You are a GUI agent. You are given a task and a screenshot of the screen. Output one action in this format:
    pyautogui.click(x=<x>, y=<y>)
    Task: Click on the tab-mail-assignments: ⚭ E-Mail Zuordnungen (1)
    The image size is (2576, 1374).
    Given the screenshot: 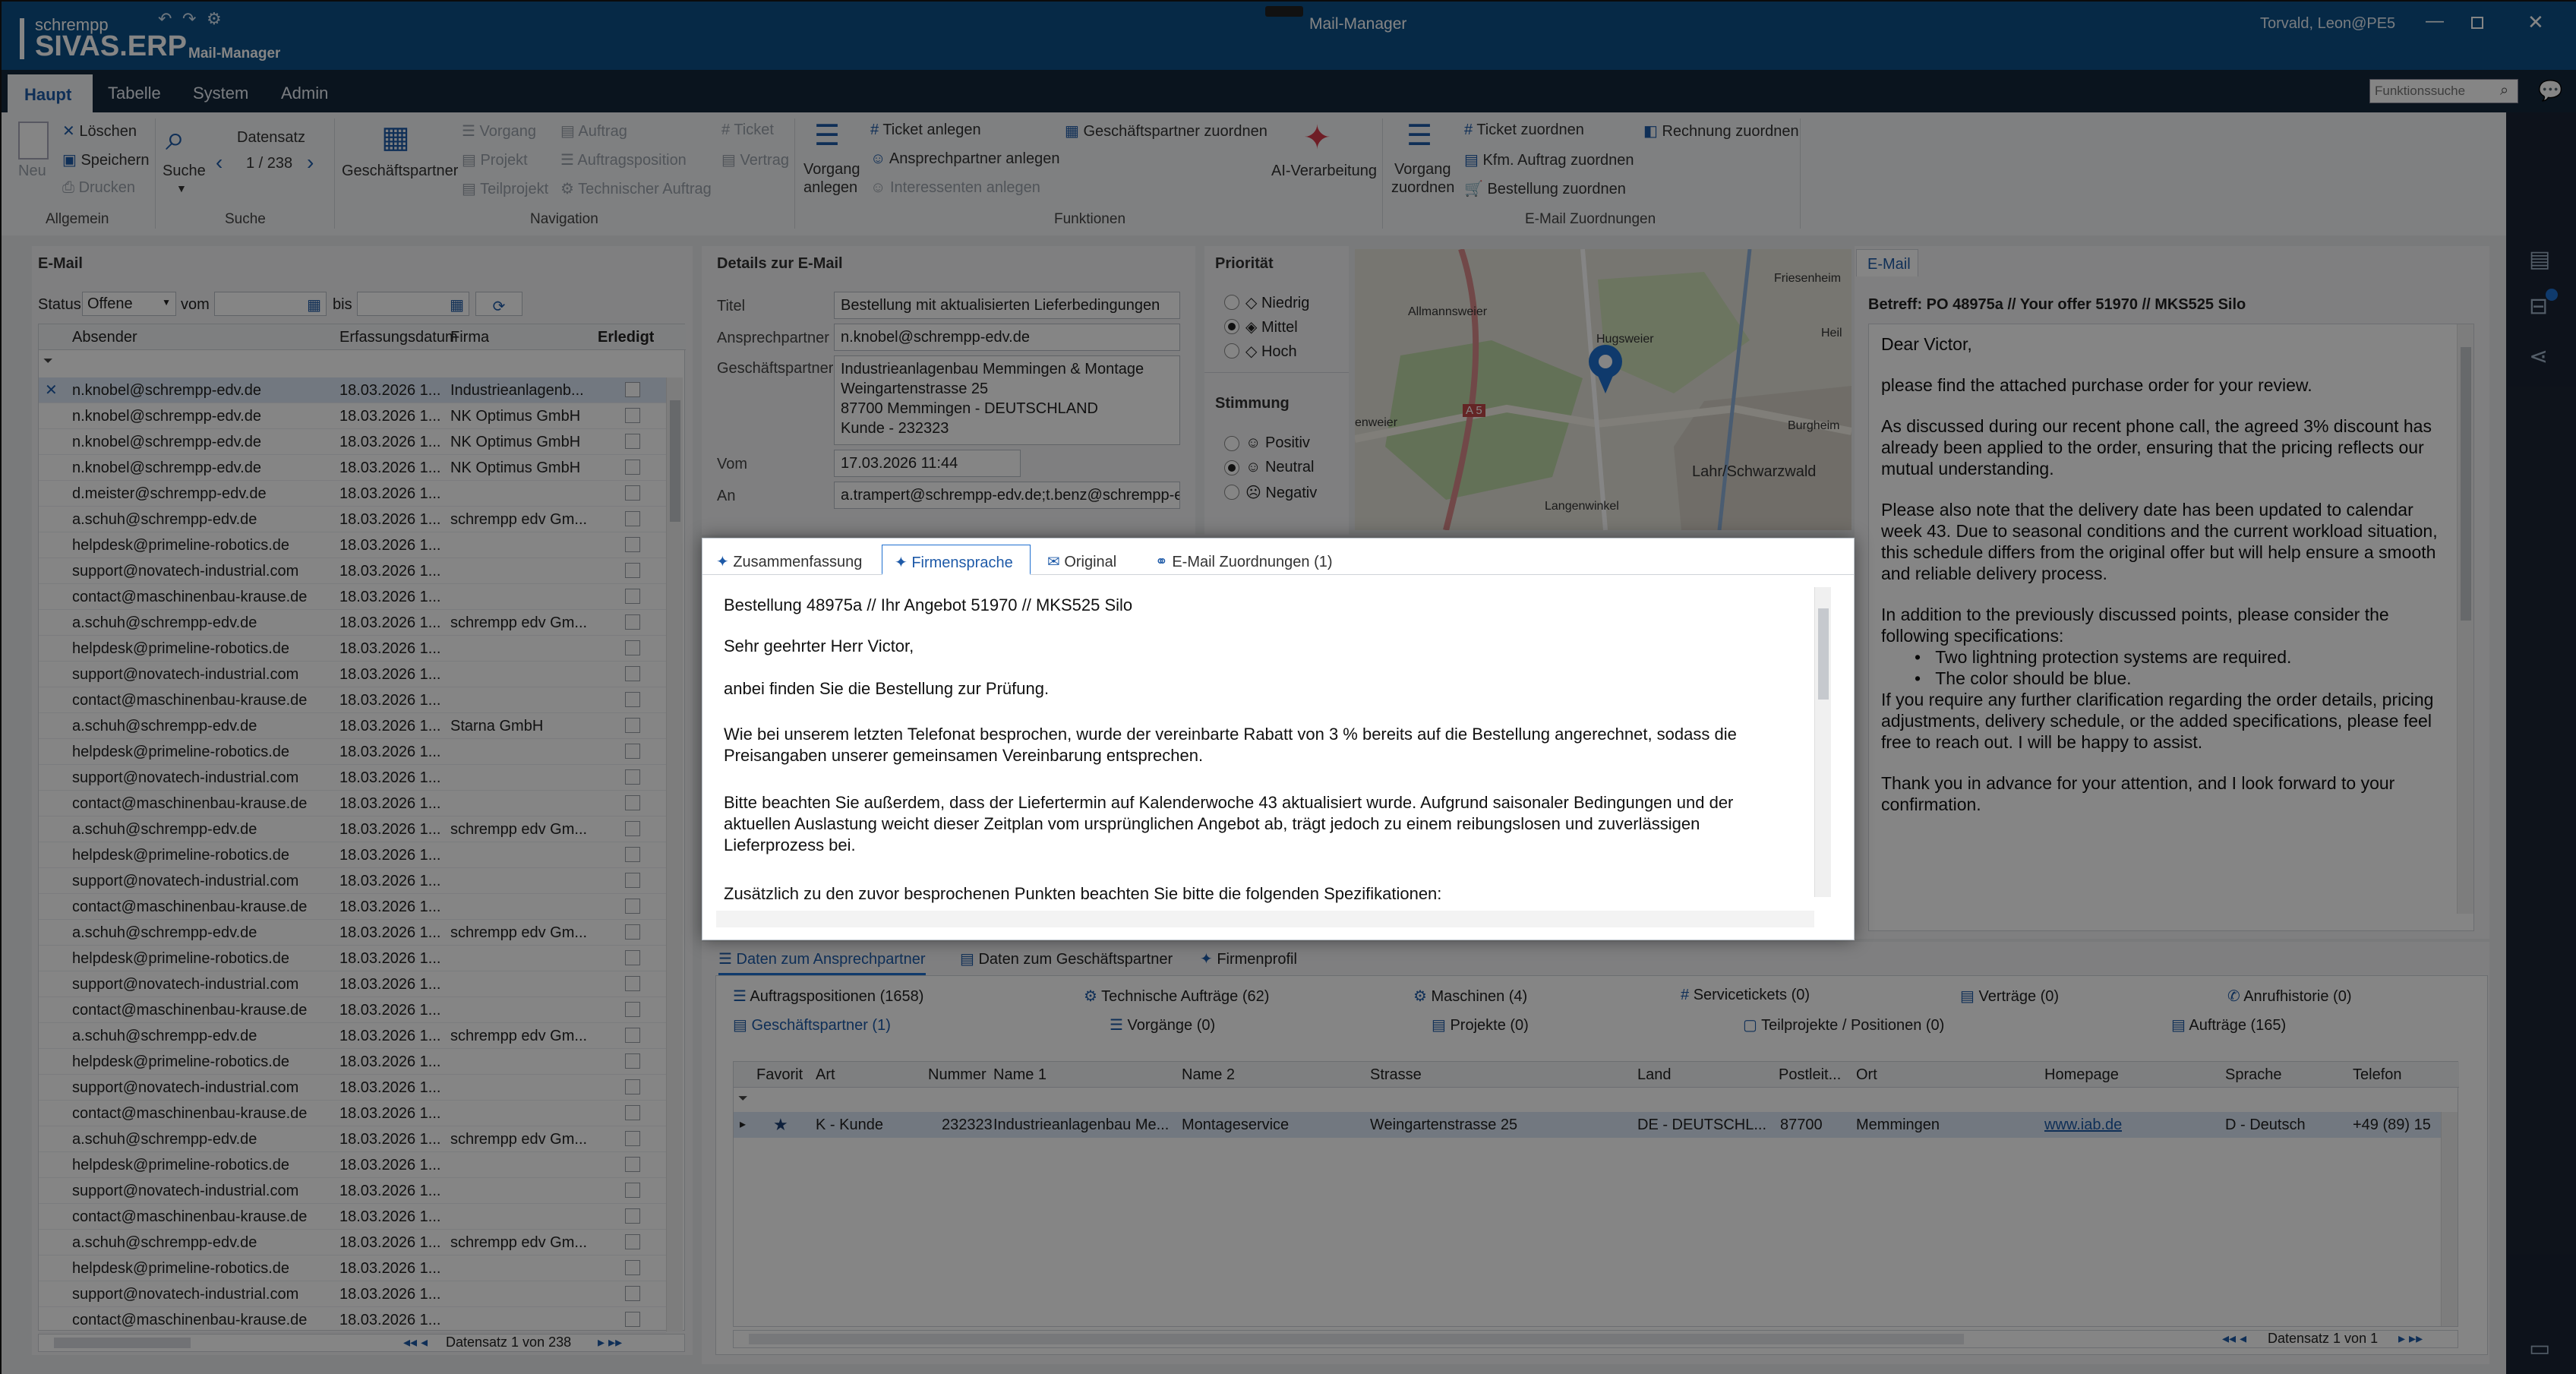 What is the action you would take?
    pyautogui.click(x=1244, y=561)
    